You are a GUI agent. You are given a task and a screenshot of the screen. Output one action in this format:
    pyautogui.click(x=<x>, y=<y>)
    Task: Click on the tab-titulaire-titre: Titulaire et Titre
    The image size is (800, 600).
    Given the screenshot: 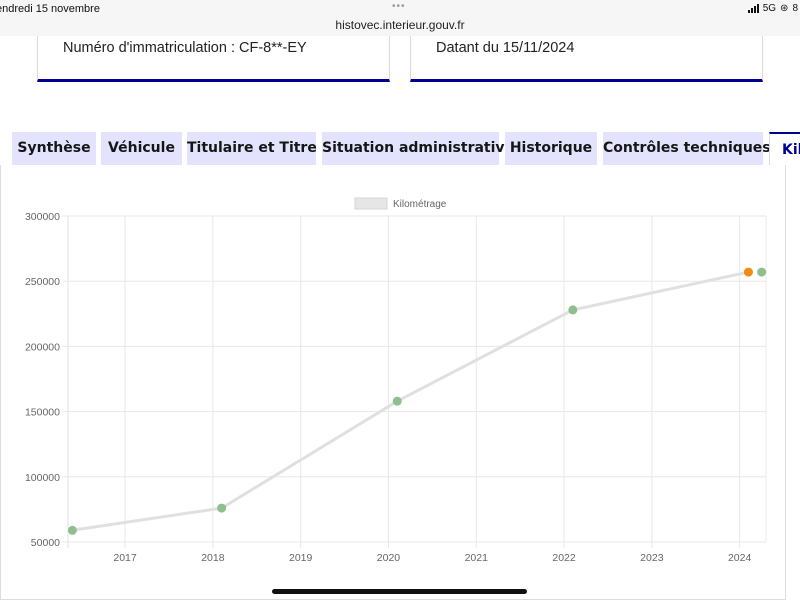 What is the action you would take?
    pyautogui.click(x=252, y=148)
    